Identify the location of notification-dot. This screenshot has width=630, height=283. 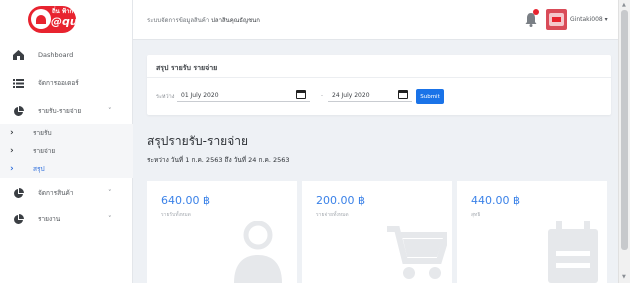
(536, 12).